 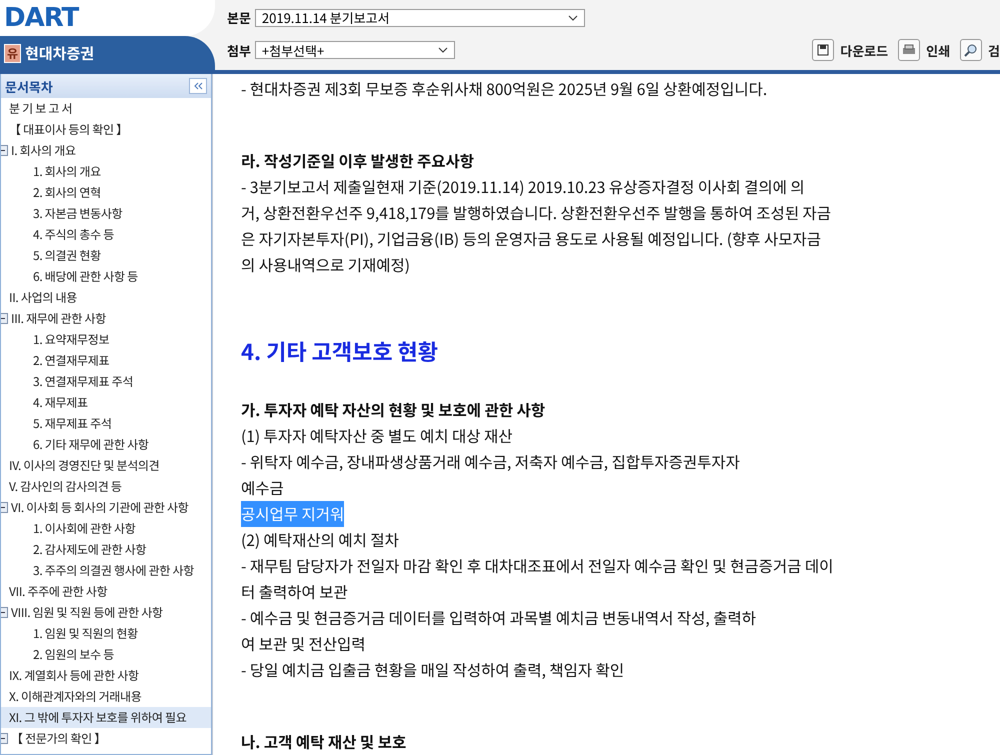 I want to click on tree-item: 3. 주주의 의결권 행사에 관한 사항, so click(x=106, y=570).